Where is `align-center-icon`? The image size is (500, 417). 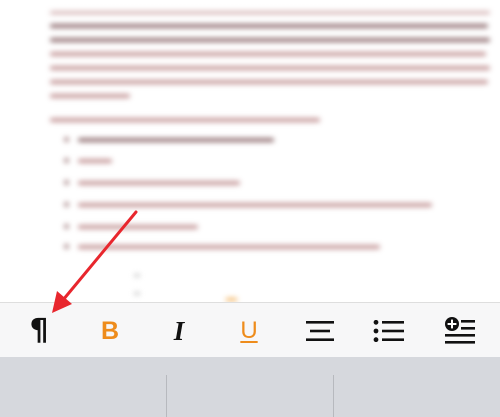
align-center-icon is located at coordinates (320, 331).